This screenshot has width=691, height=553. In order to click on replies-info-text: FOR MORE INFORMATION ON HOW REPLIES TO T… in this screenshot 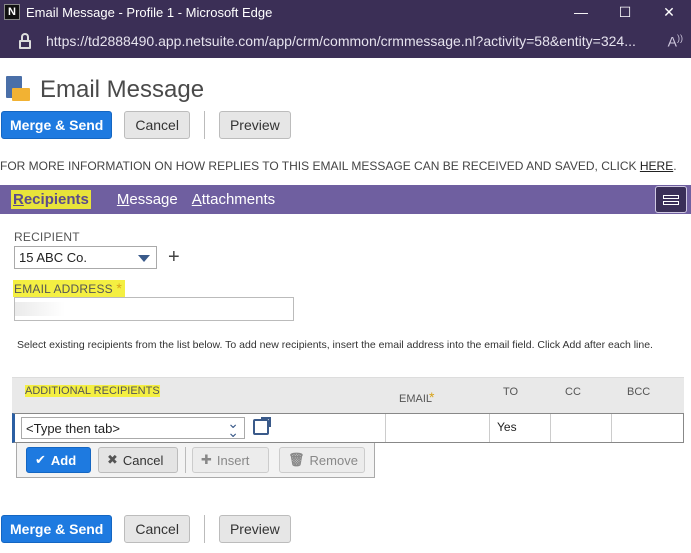, I will do `click(338, 166)`.